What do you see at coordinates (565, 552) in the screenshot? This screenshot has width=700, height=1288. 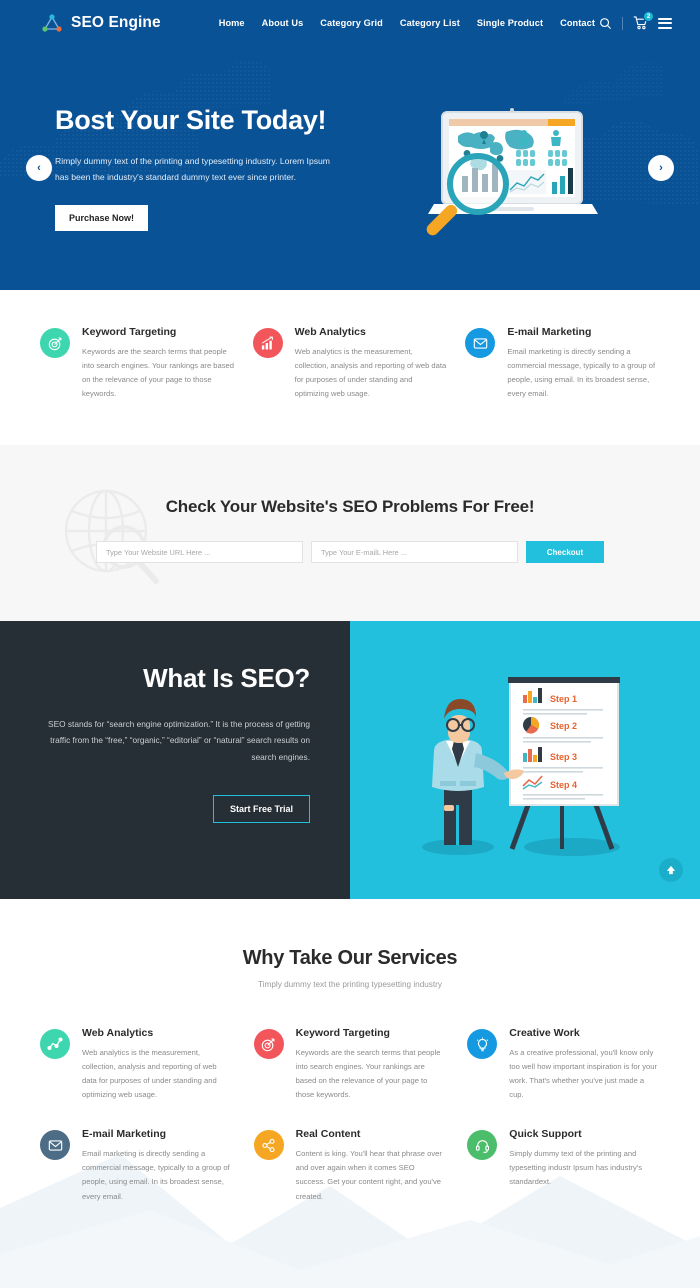 I see `checkout-button: Checkout` at bounding box center [565, 552].